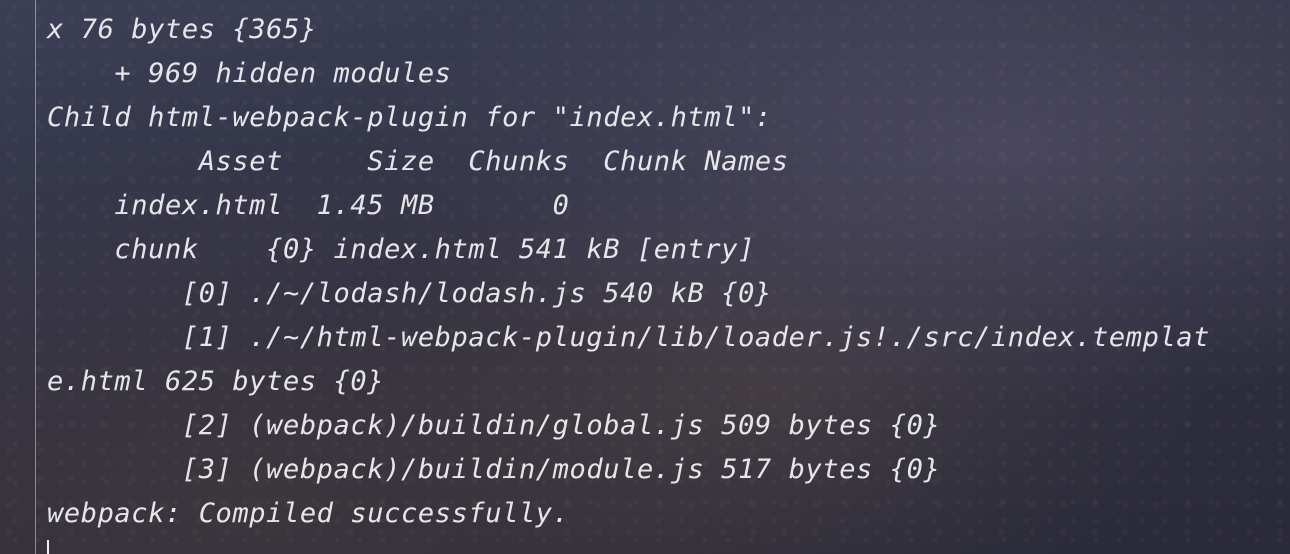  What do you see at coordinates (401, 249) in the screenshot?
I see `output-line: chunk {0} index.html 541 kB [entry]` at bounding box center [401, 249].